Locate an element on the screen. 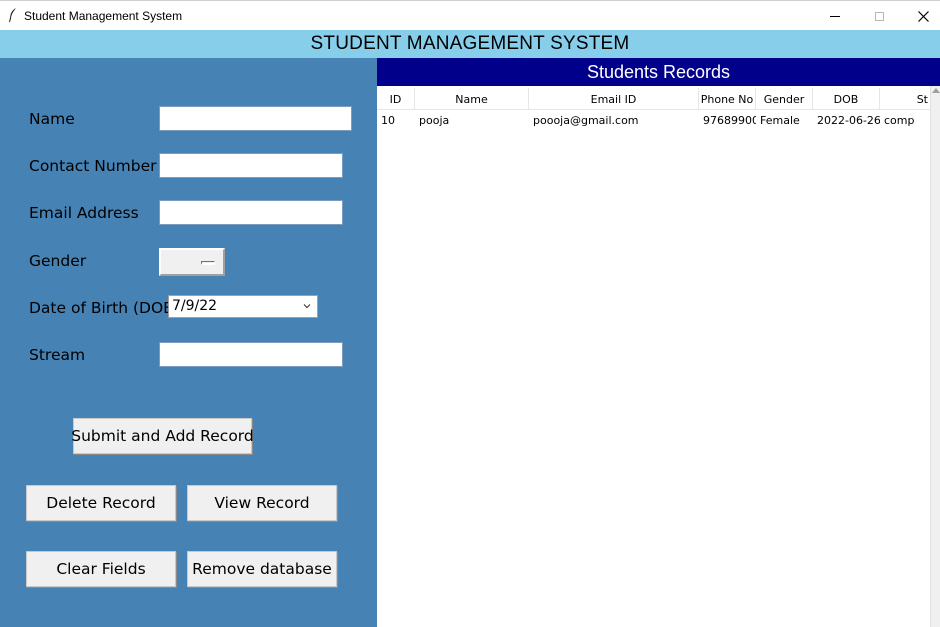  window-title: Student Management System is located at coordinates (103, 16).